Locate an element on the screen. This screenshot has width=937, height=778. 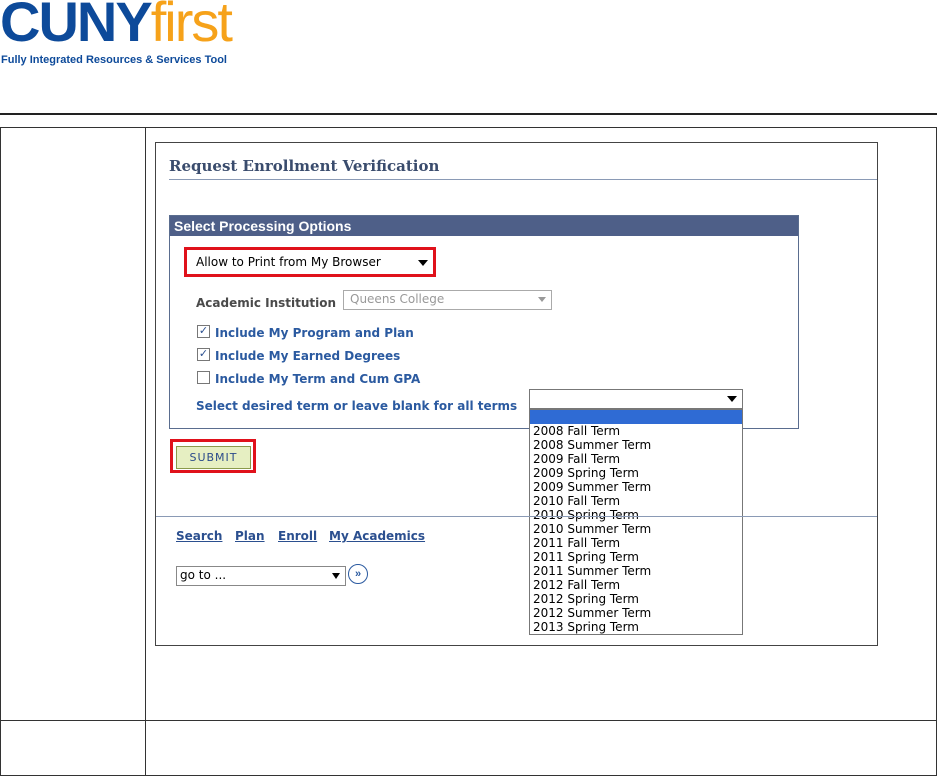
term-option: 2008 Fall Term is located at coordinates (636, 431).